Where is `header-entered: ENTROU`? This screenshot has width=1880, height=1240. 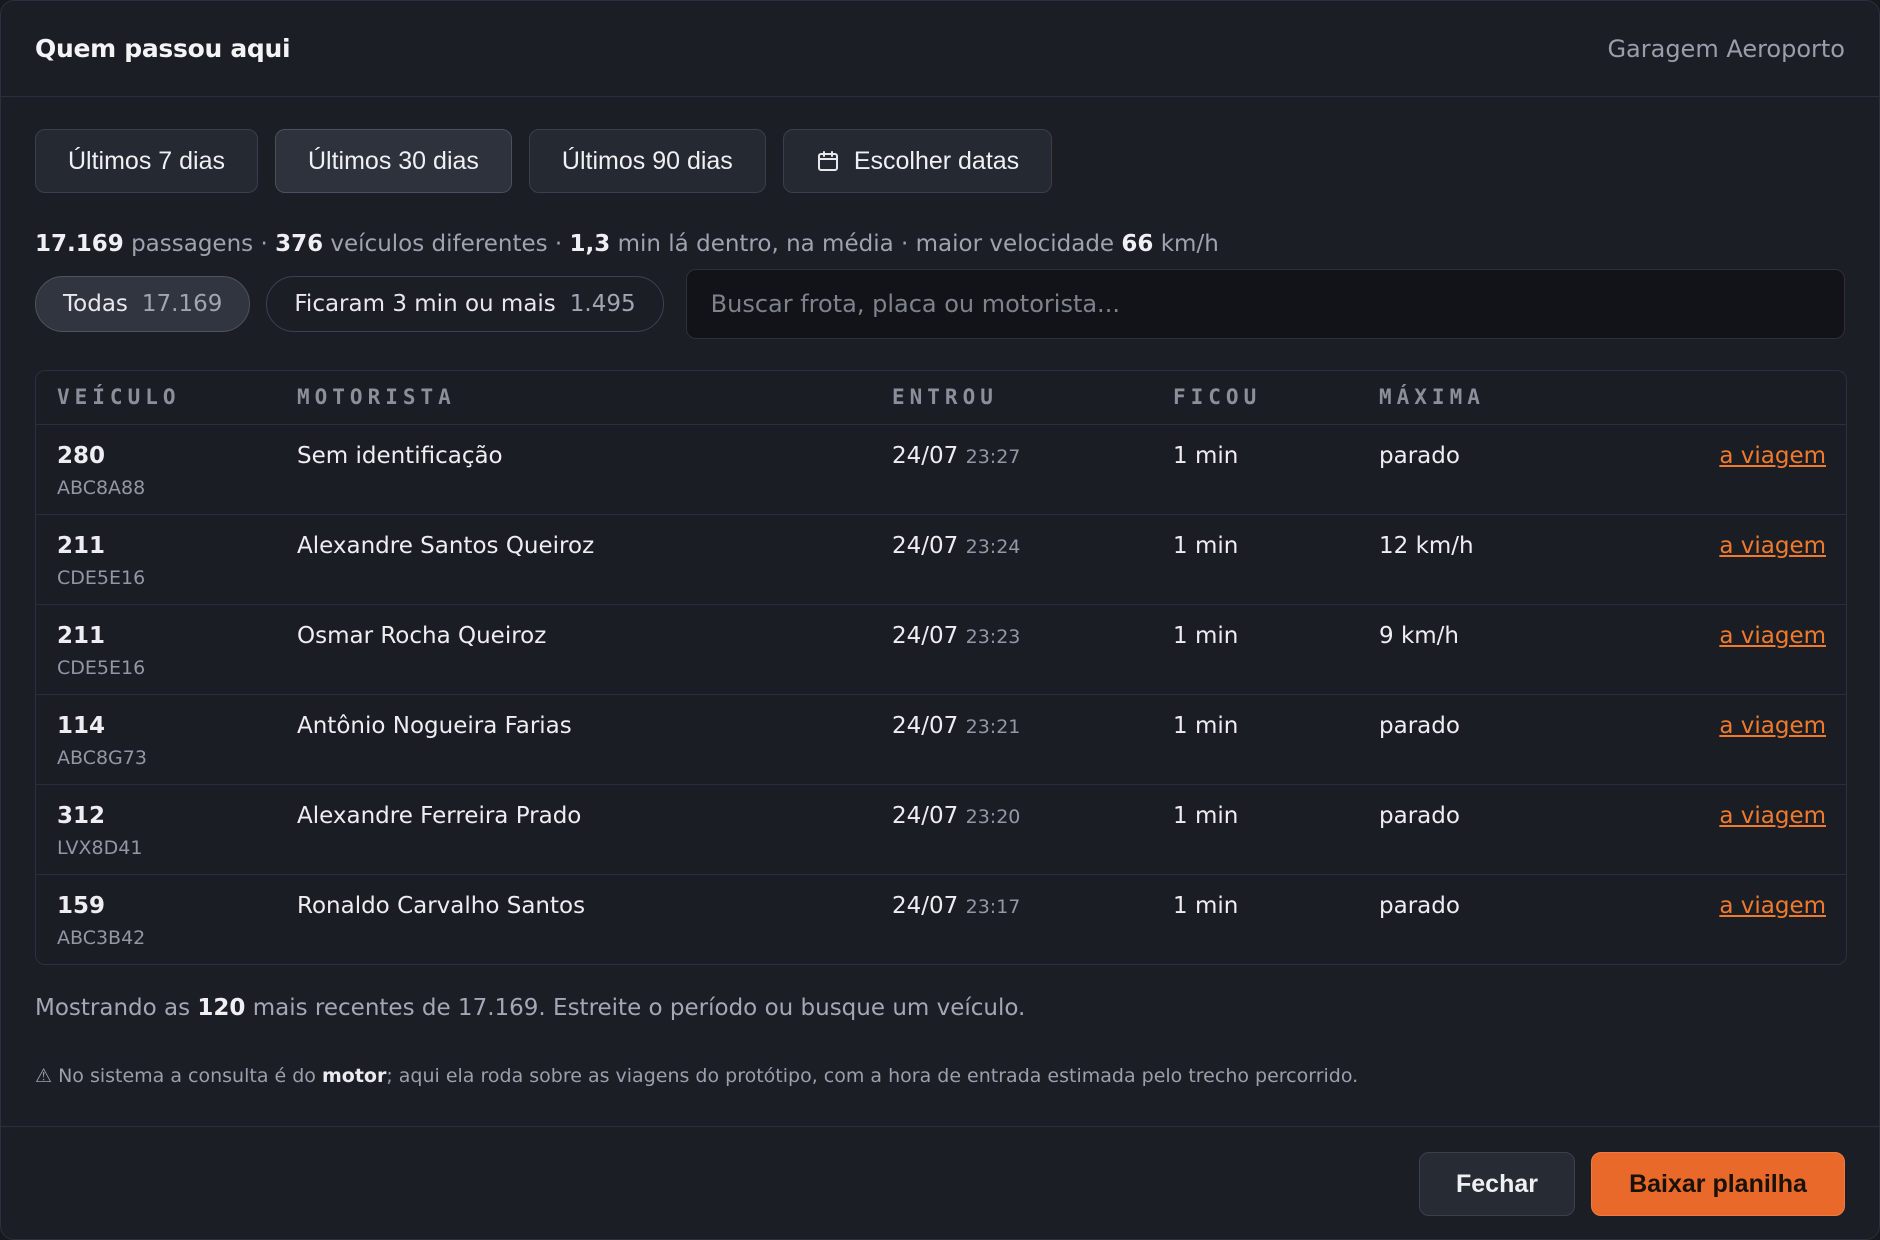 header-entered: ENTROU is located at coordinates (1032, 398).